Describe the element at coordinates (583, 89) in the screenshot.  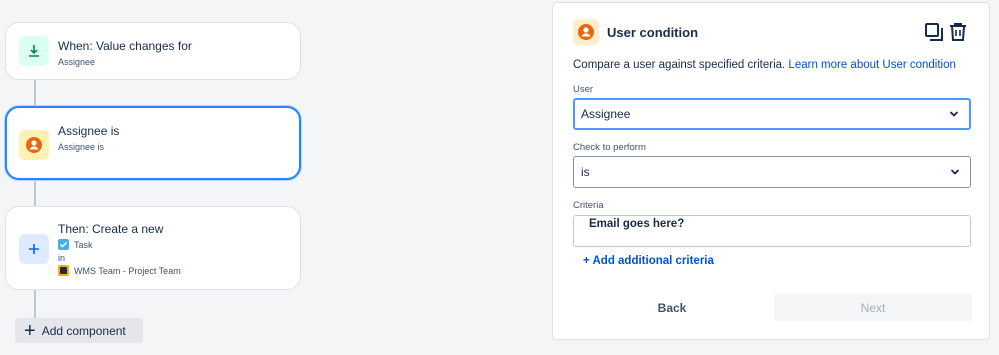
I see `user-label: User` at that location.